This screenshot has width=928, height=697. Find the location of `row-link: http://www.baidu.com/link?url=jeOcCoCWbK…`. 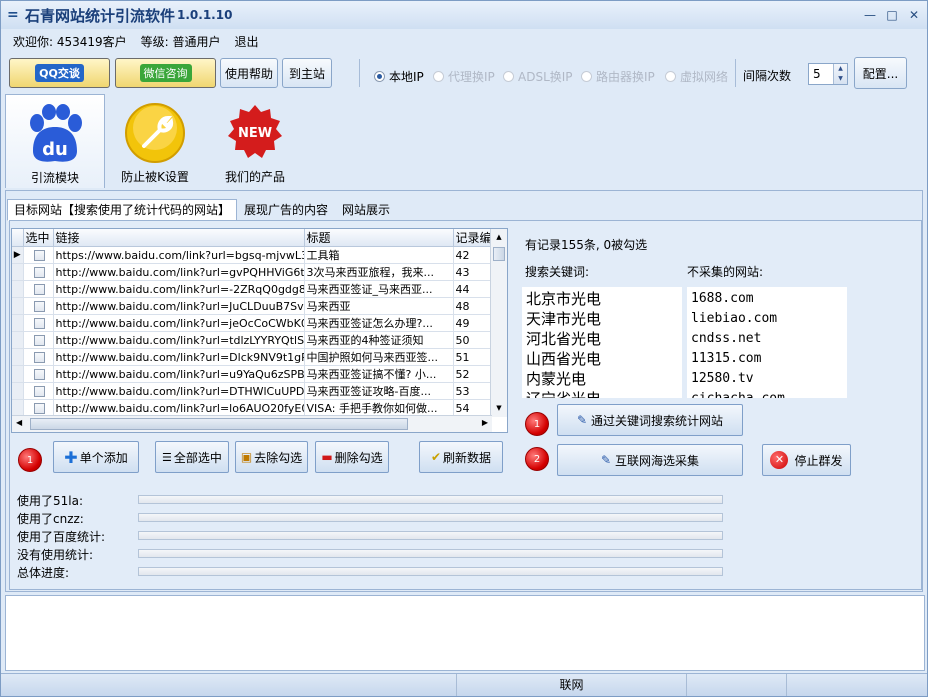

row-link: http://www.baidu.com/link?url=jeOcCoCWbK… is located at coordinates (179, 323).